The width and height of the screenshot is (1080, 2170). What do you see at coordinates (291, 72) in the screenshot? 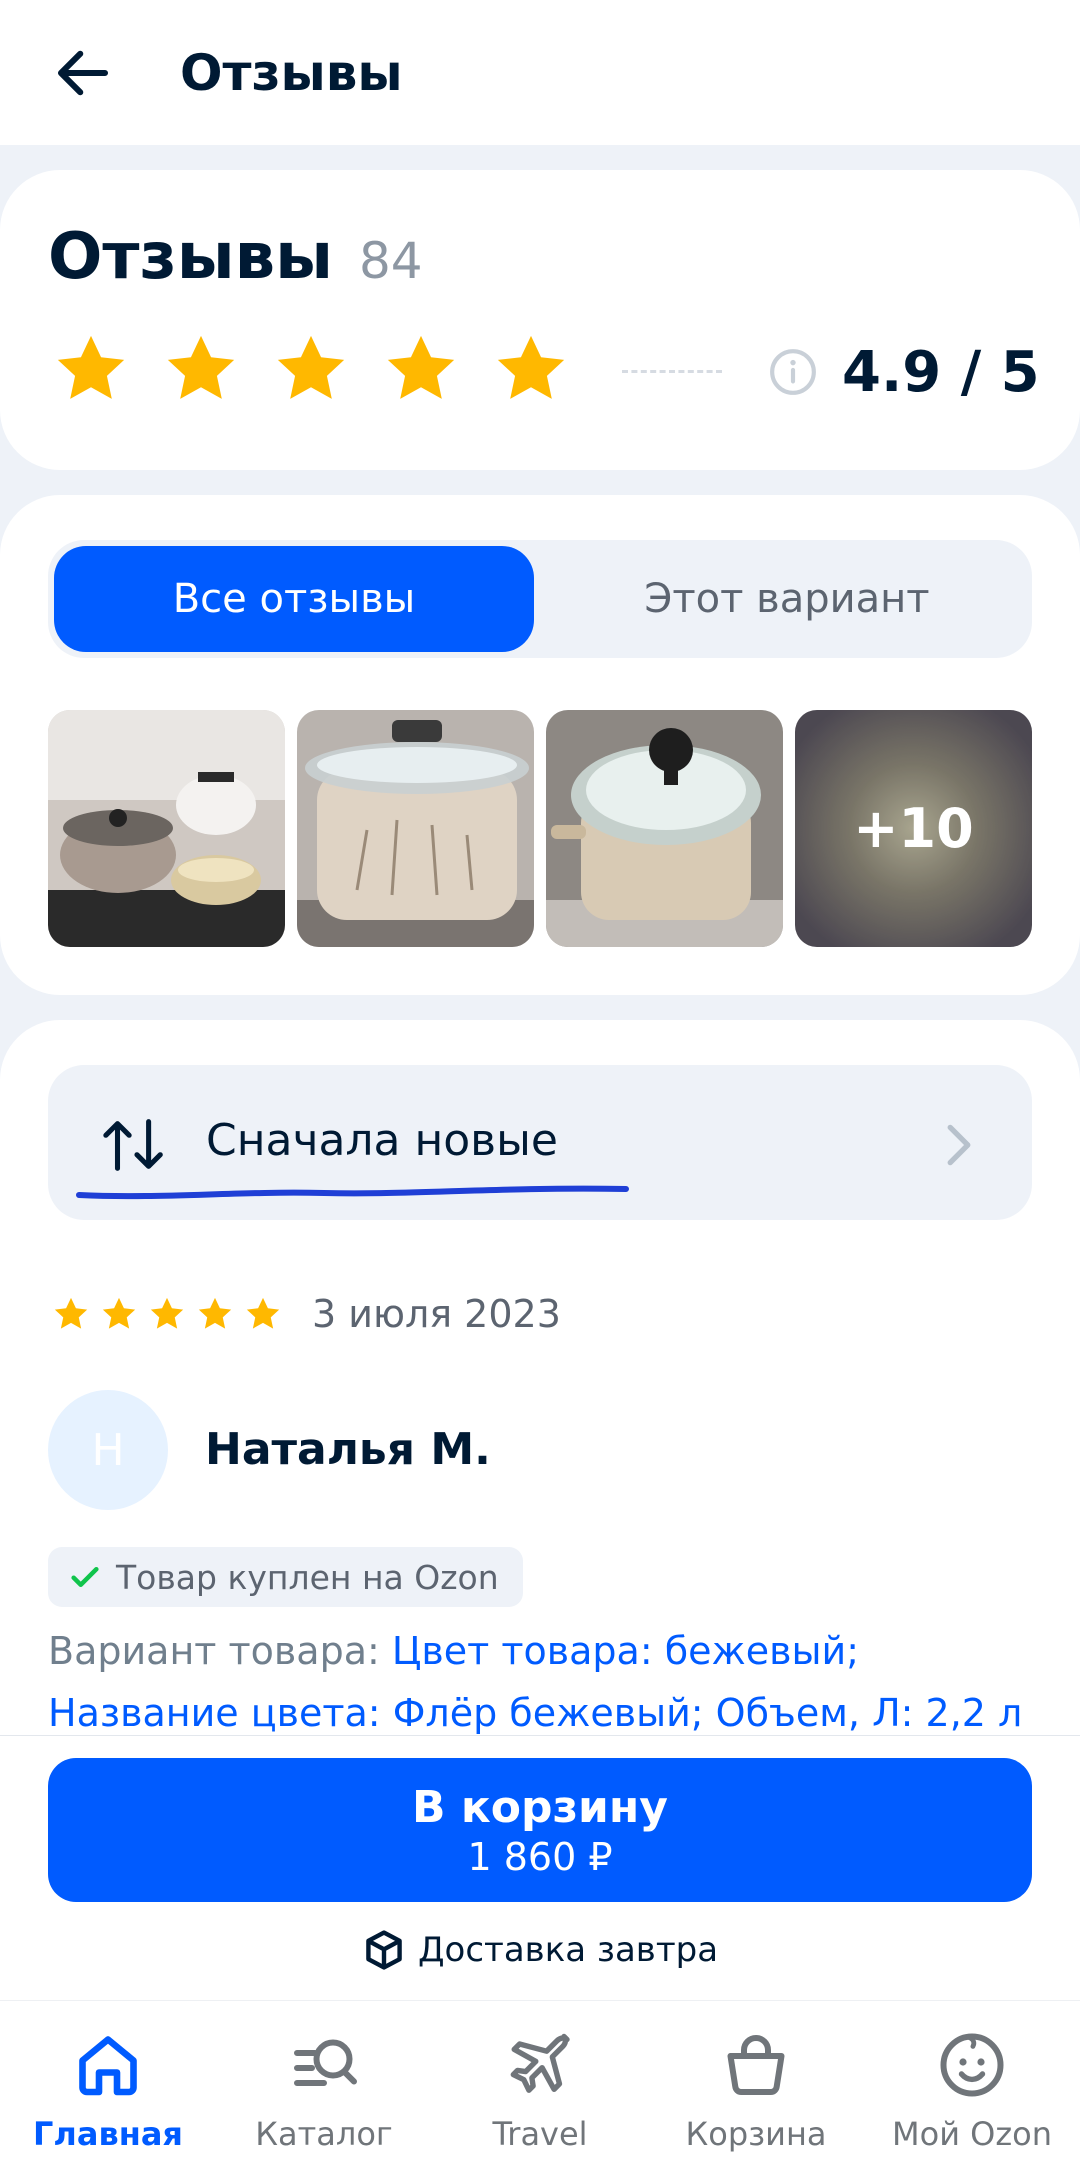
I see `page-title: Отзывы` at bounding box center [291, 72].